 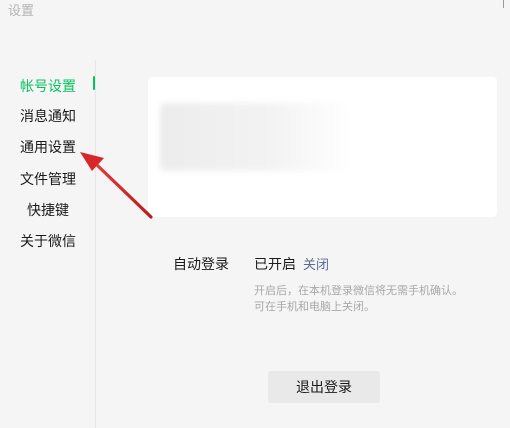 What do you see at coordinates (48, 86) in the screenshot?
I see `sidebar-item-account: 帐号设置` at bounding box center [48, 86].